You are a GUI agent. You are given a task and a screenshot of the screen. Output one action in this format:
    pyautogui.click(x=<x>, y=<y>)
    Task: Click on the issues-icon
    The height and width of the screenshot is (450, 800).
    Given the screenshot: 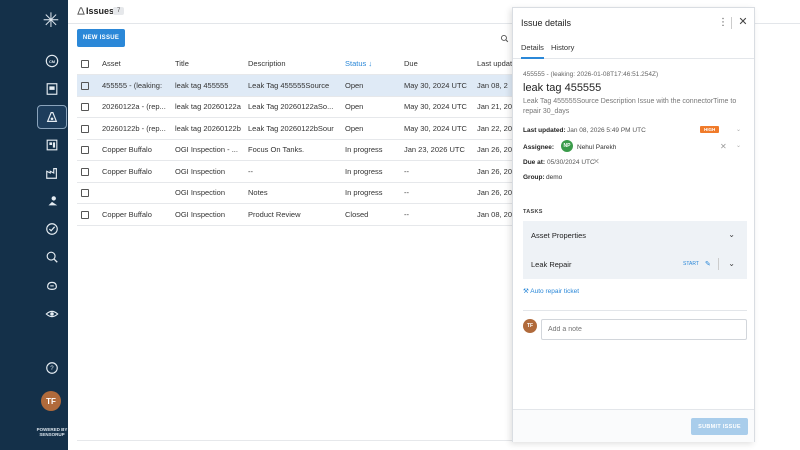 What is the action you would take?
    pyautogui.click(x=52, y=117)
    